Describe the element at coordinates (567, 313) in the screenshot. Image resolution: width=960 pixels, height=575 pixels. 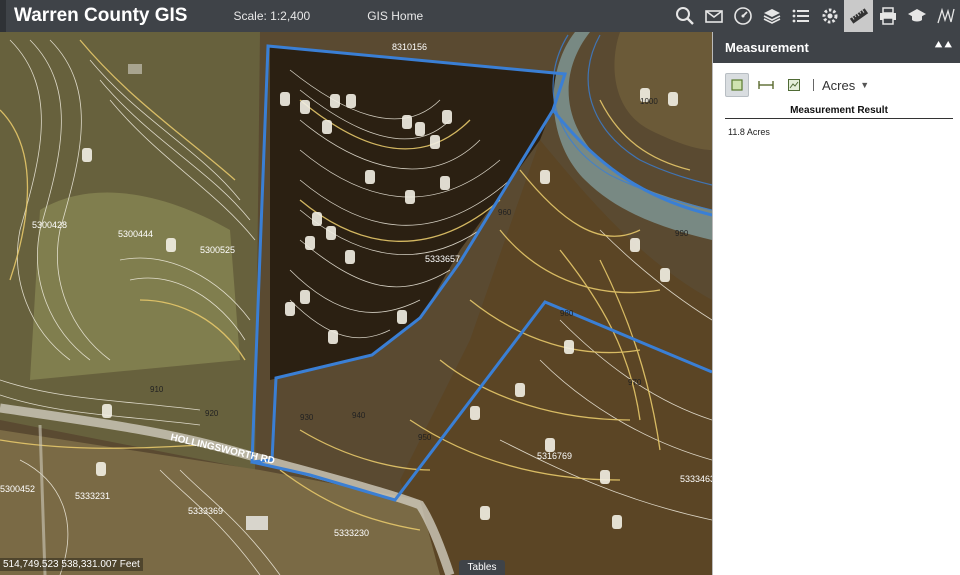
I see `contour-label: 980` at that location.